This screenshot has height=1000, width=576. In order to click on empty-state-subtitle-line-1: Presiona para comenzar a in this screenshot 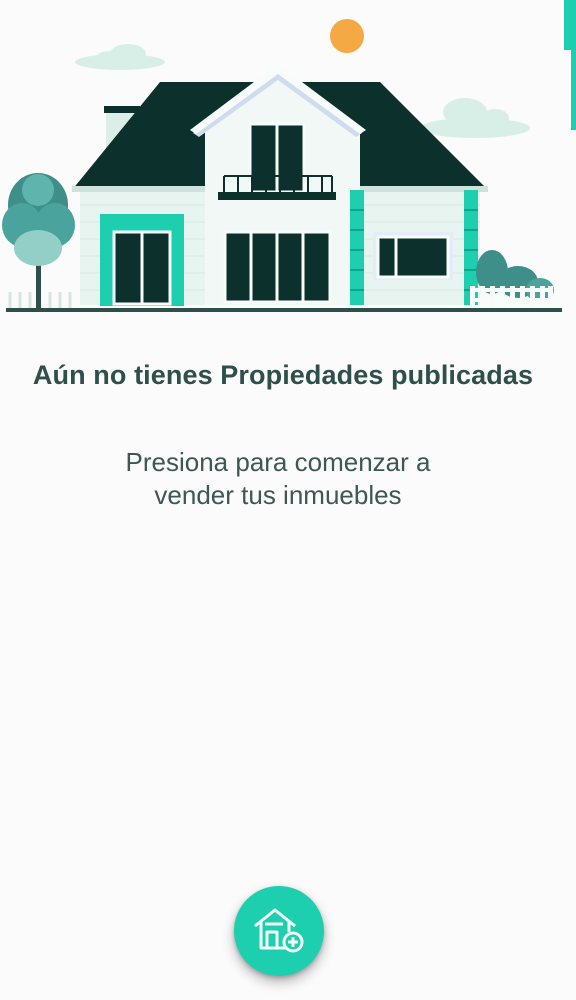, I will do `click(278, 462)`.